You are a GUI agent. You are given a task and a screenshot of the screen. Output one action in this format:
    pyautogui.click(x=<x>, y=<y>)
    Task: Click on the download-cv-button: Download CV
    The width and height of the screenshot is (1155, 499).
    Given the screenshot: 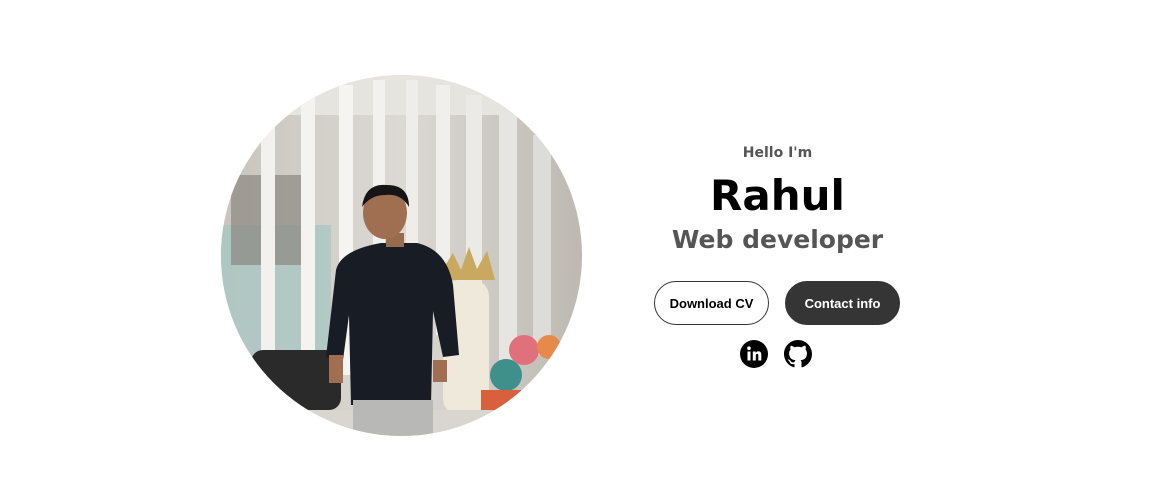 What is the action you would take?
    pyautogui.click(x=711, y=303)
    